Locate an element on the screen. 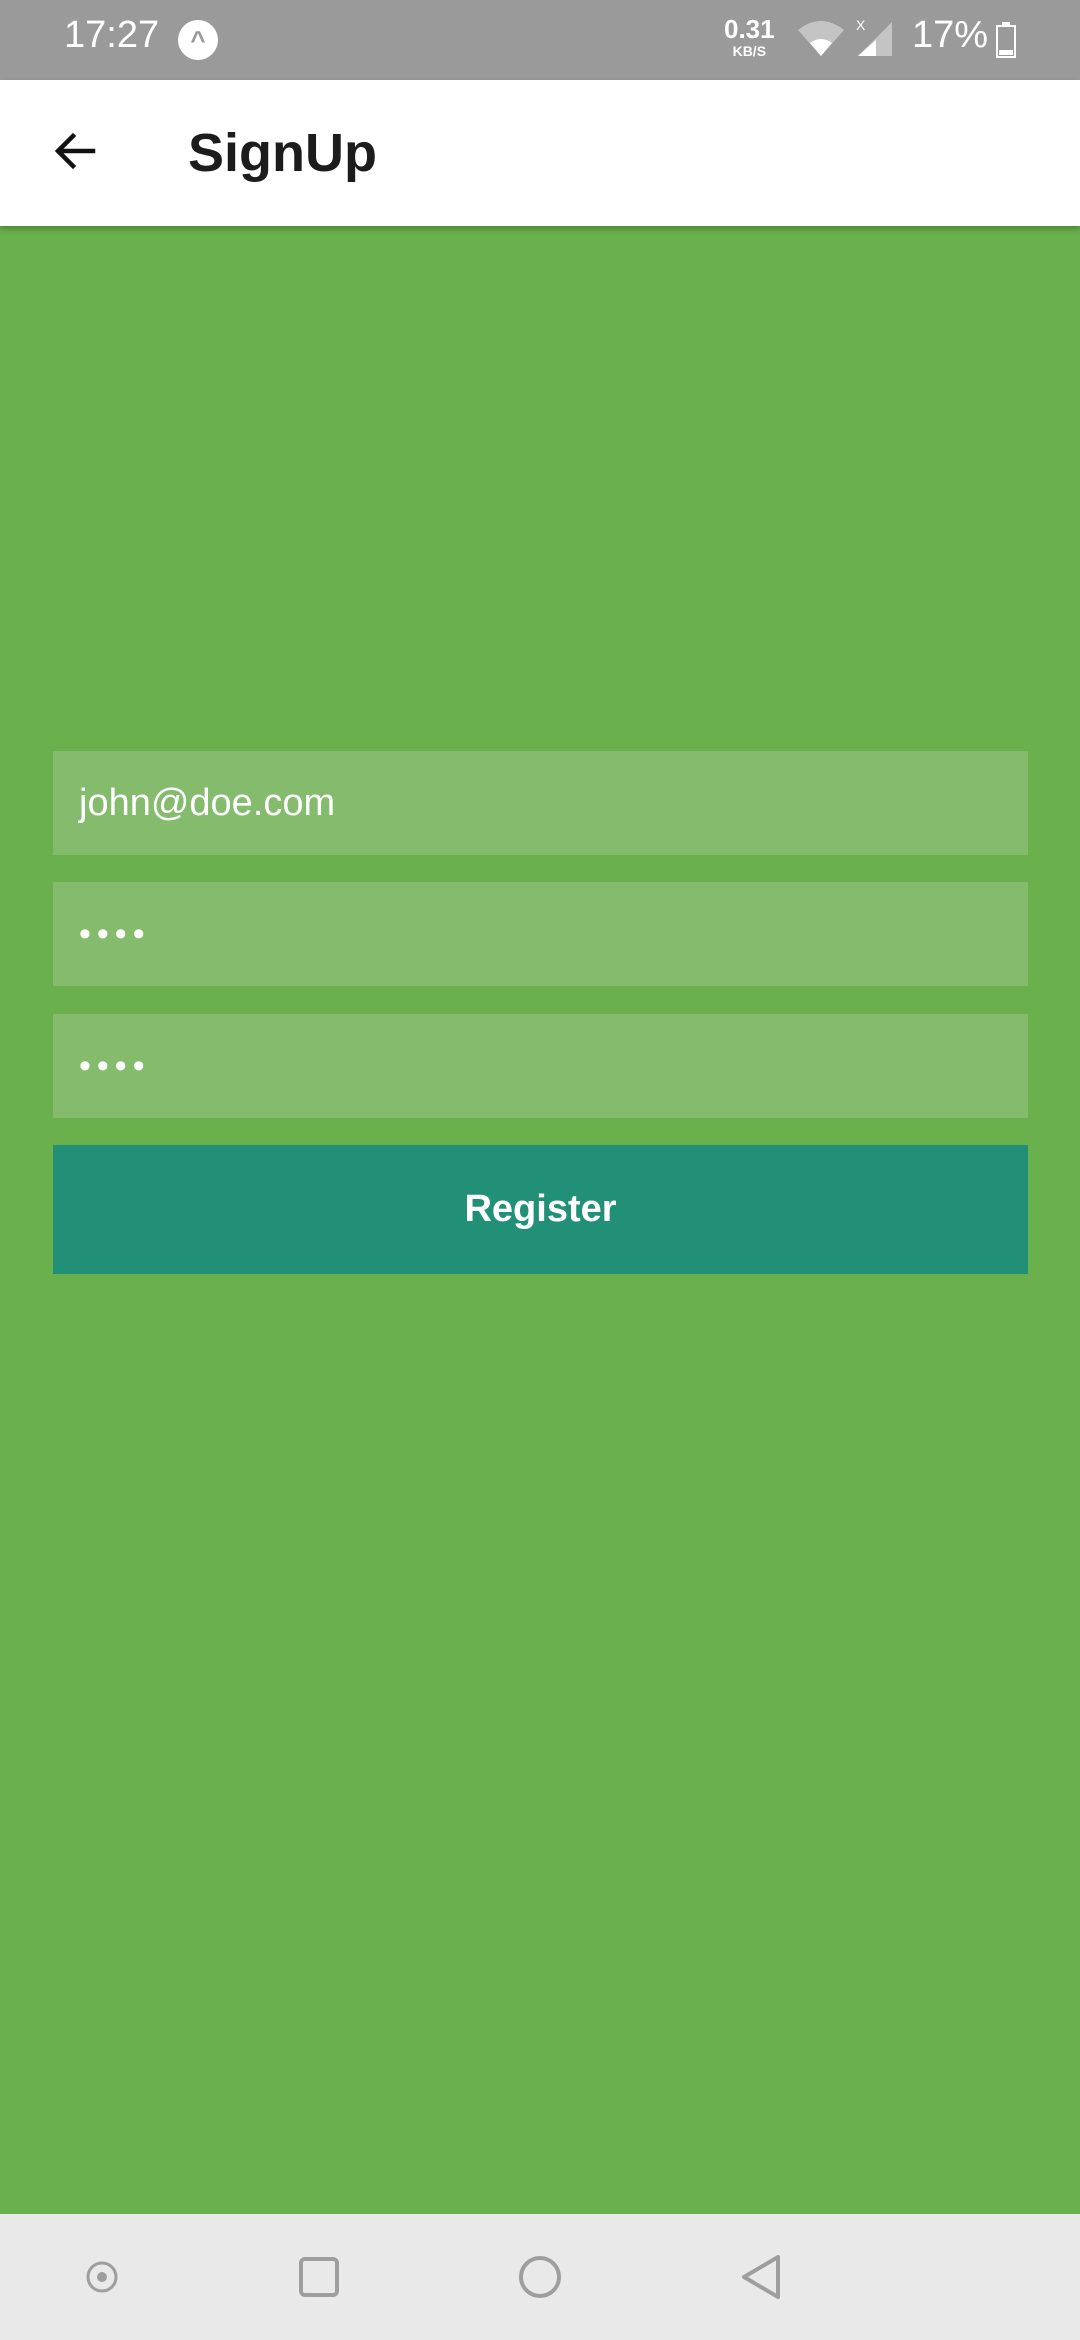  home-icon is located at coordinates (540, 2277).